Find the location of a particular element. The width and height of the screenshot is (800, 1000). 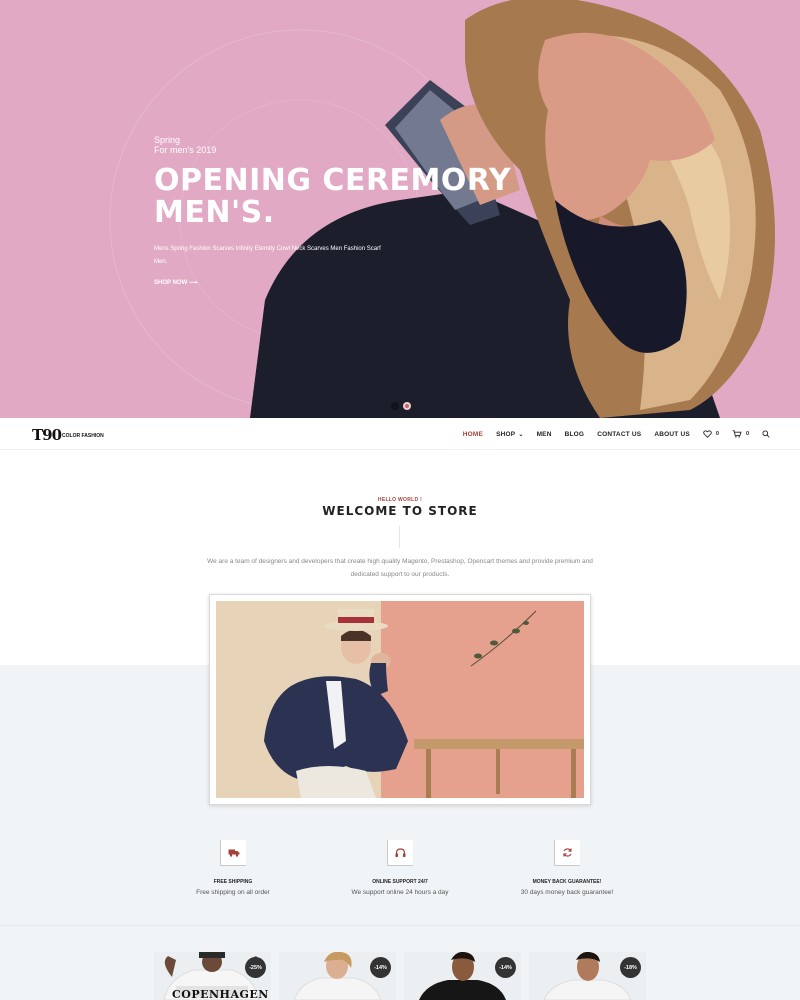

feature-image-frame is located at coordinates (400, 699).